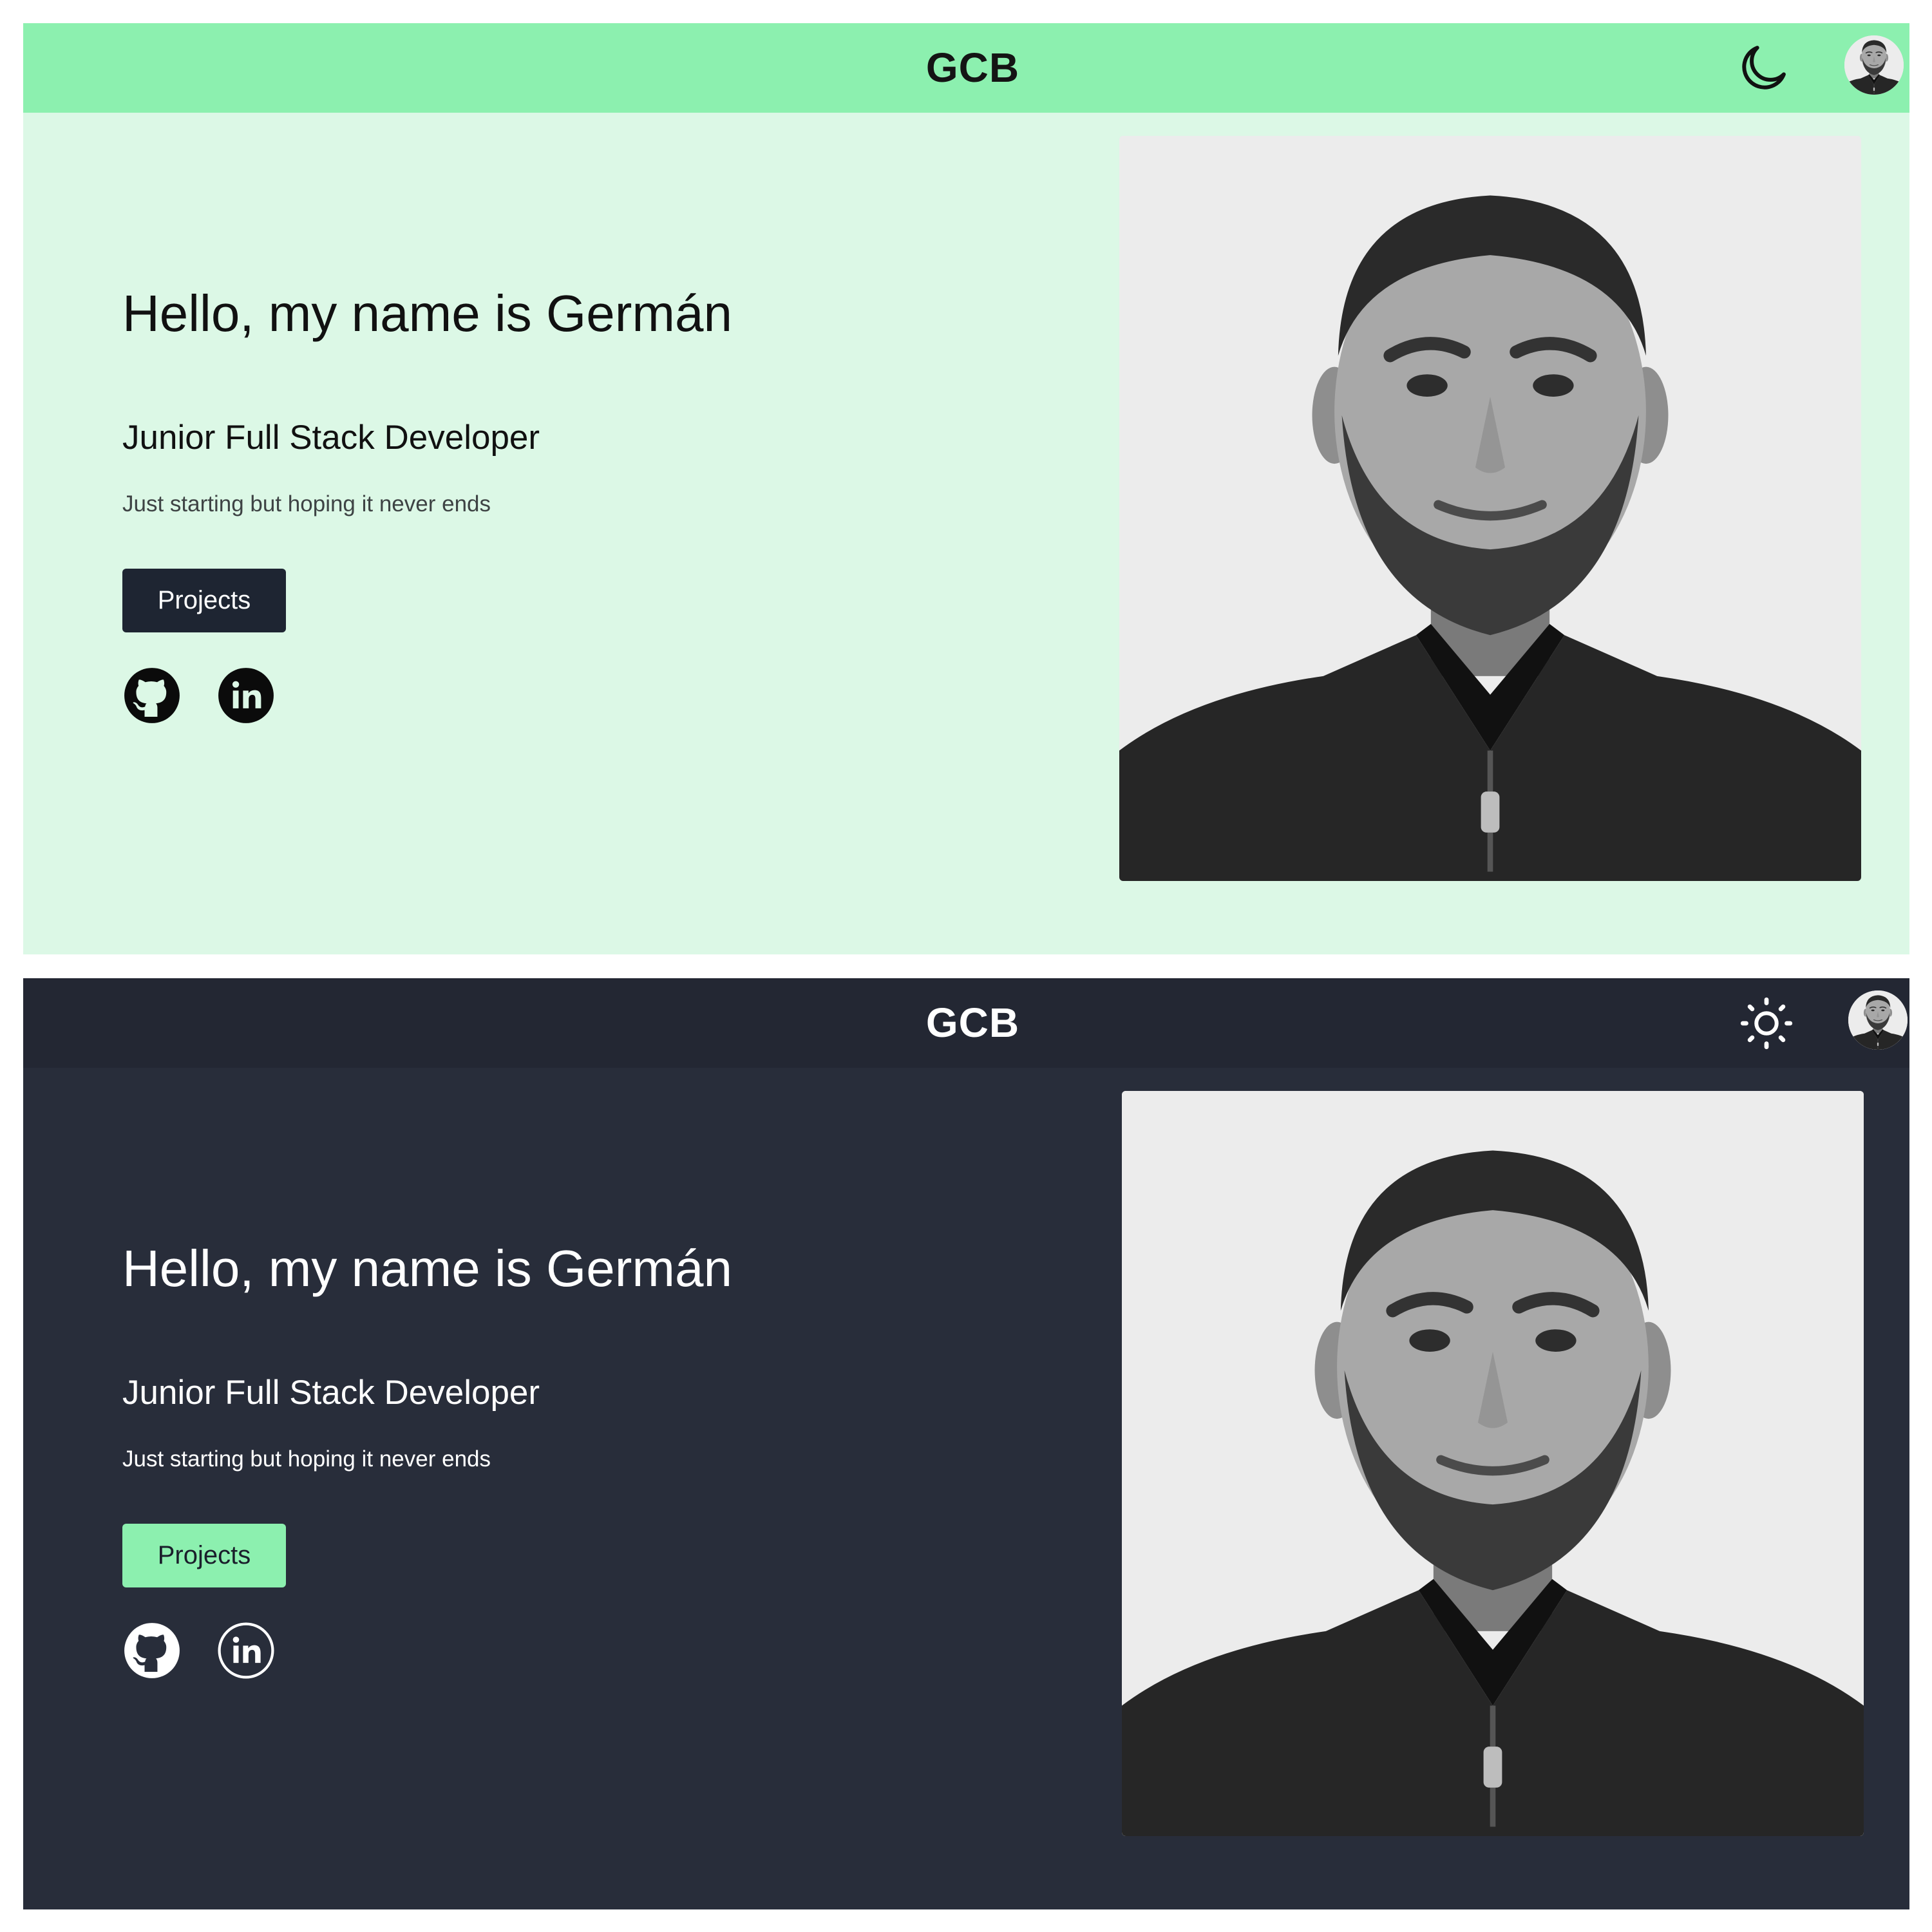  I want to click on sun-icon, so click(1766, 1023).